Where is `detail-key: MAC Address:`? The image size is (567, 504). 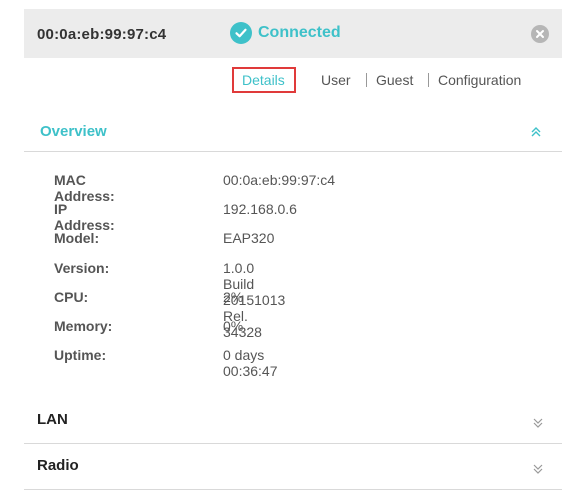 detail-key: MAC Address: is located at coordinates (84, 188).